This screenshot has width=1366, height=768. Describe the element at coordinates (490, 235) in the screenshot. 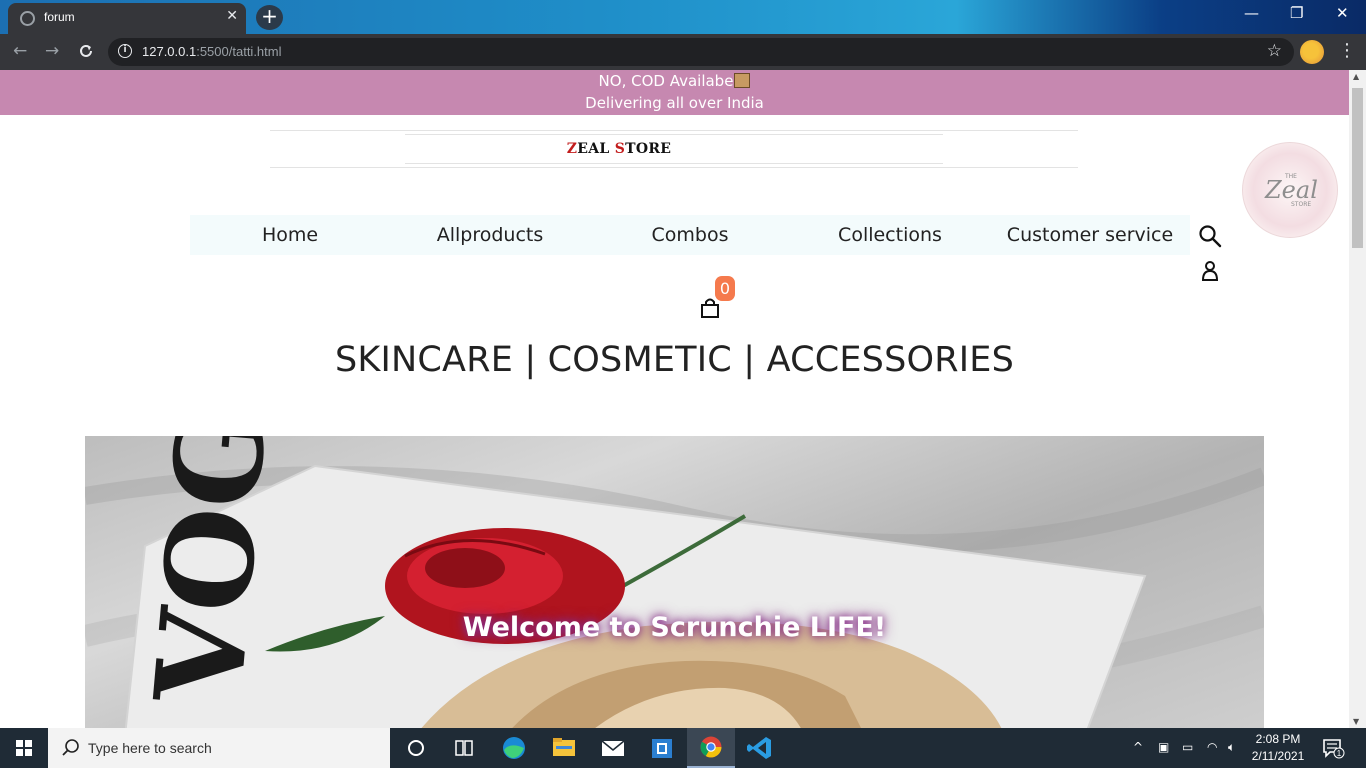

I see `nav-allproducts: Allproducts` at that location.